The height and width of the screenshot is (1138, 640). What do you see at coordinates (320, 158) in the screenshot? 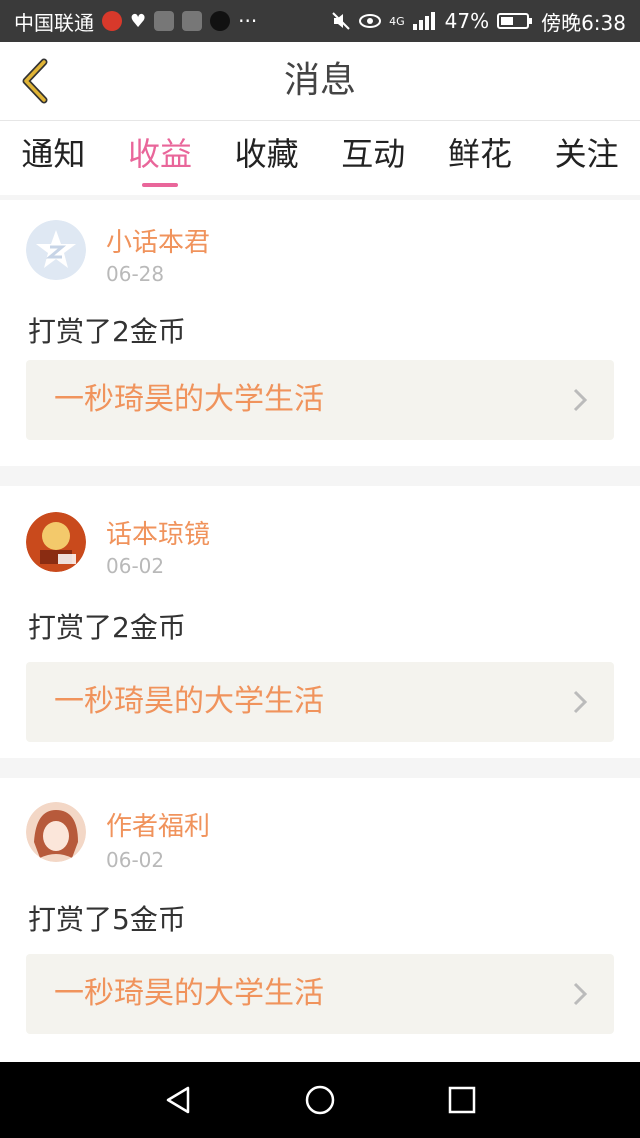
I see `tab-bar: 通知 收益 收藏 互动 鲜花 关注` at bounding box center [320, 158].